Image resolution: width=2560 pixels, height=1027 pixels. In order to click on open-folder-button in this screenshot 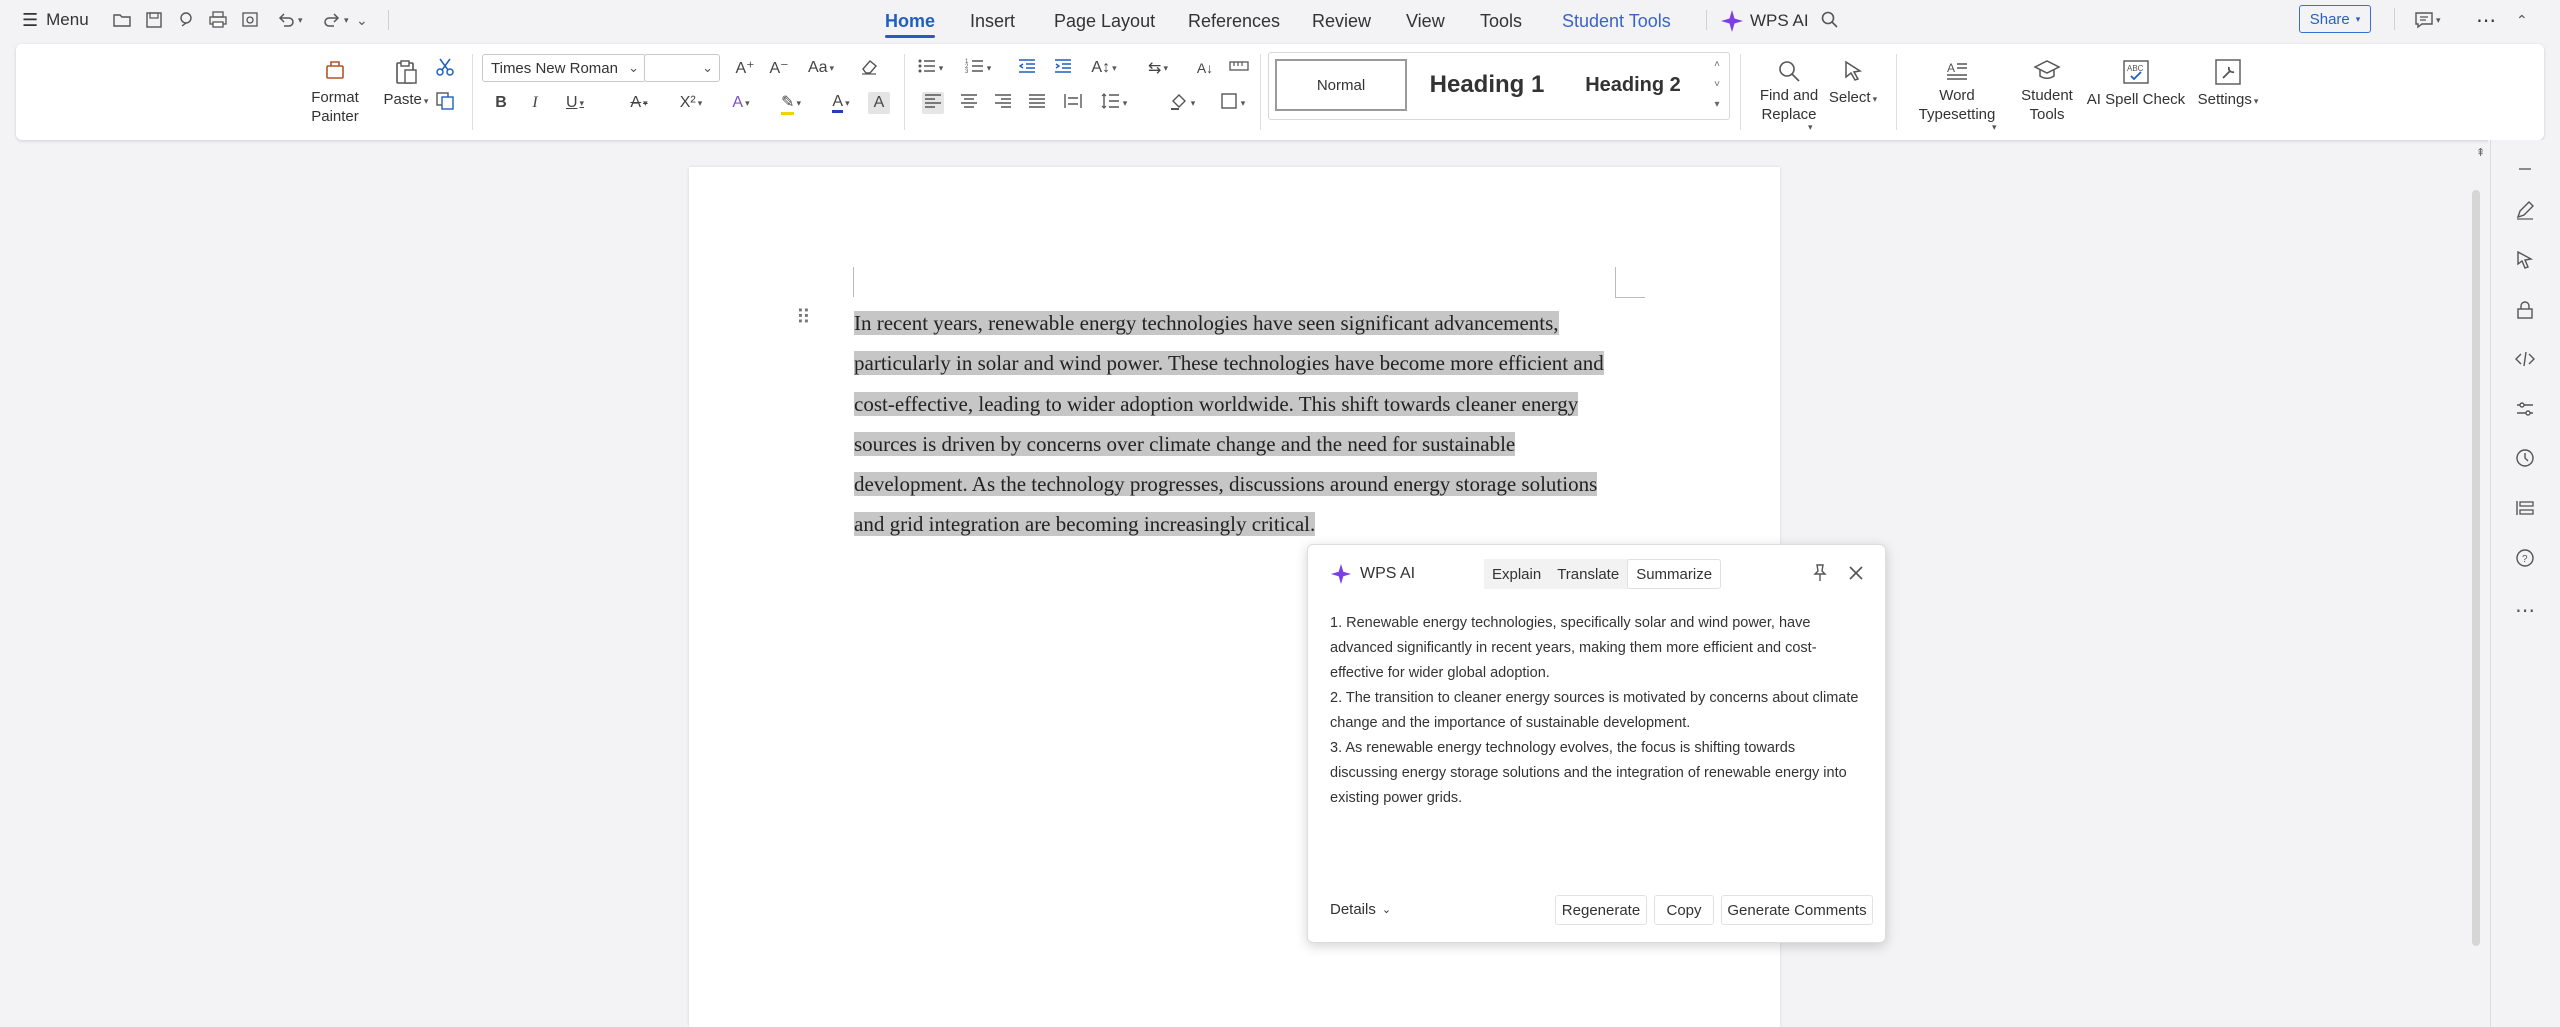, I will do `click(122, 20)`.